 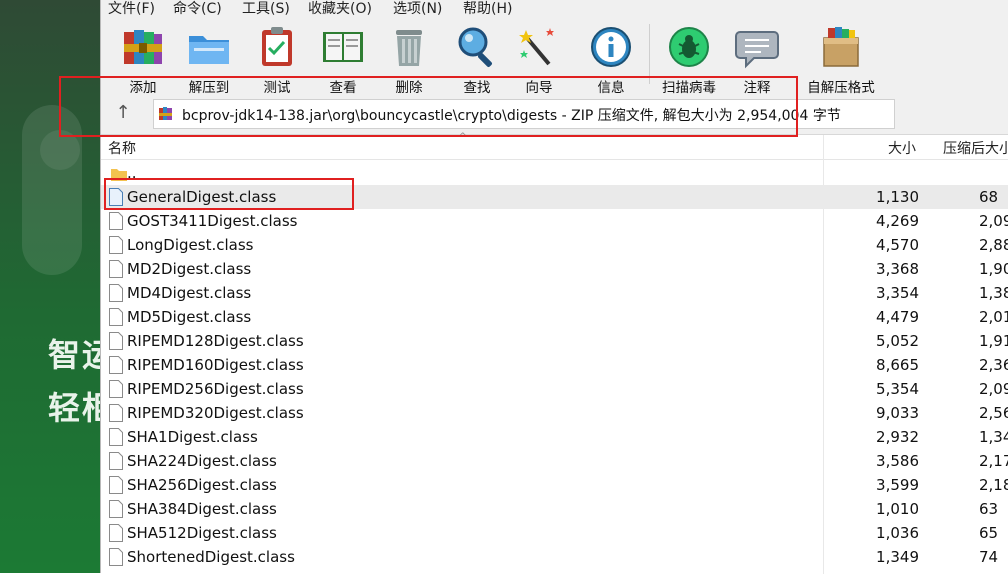 I want to click on file-packed-size: 2,36, so click(x=993, y=365).